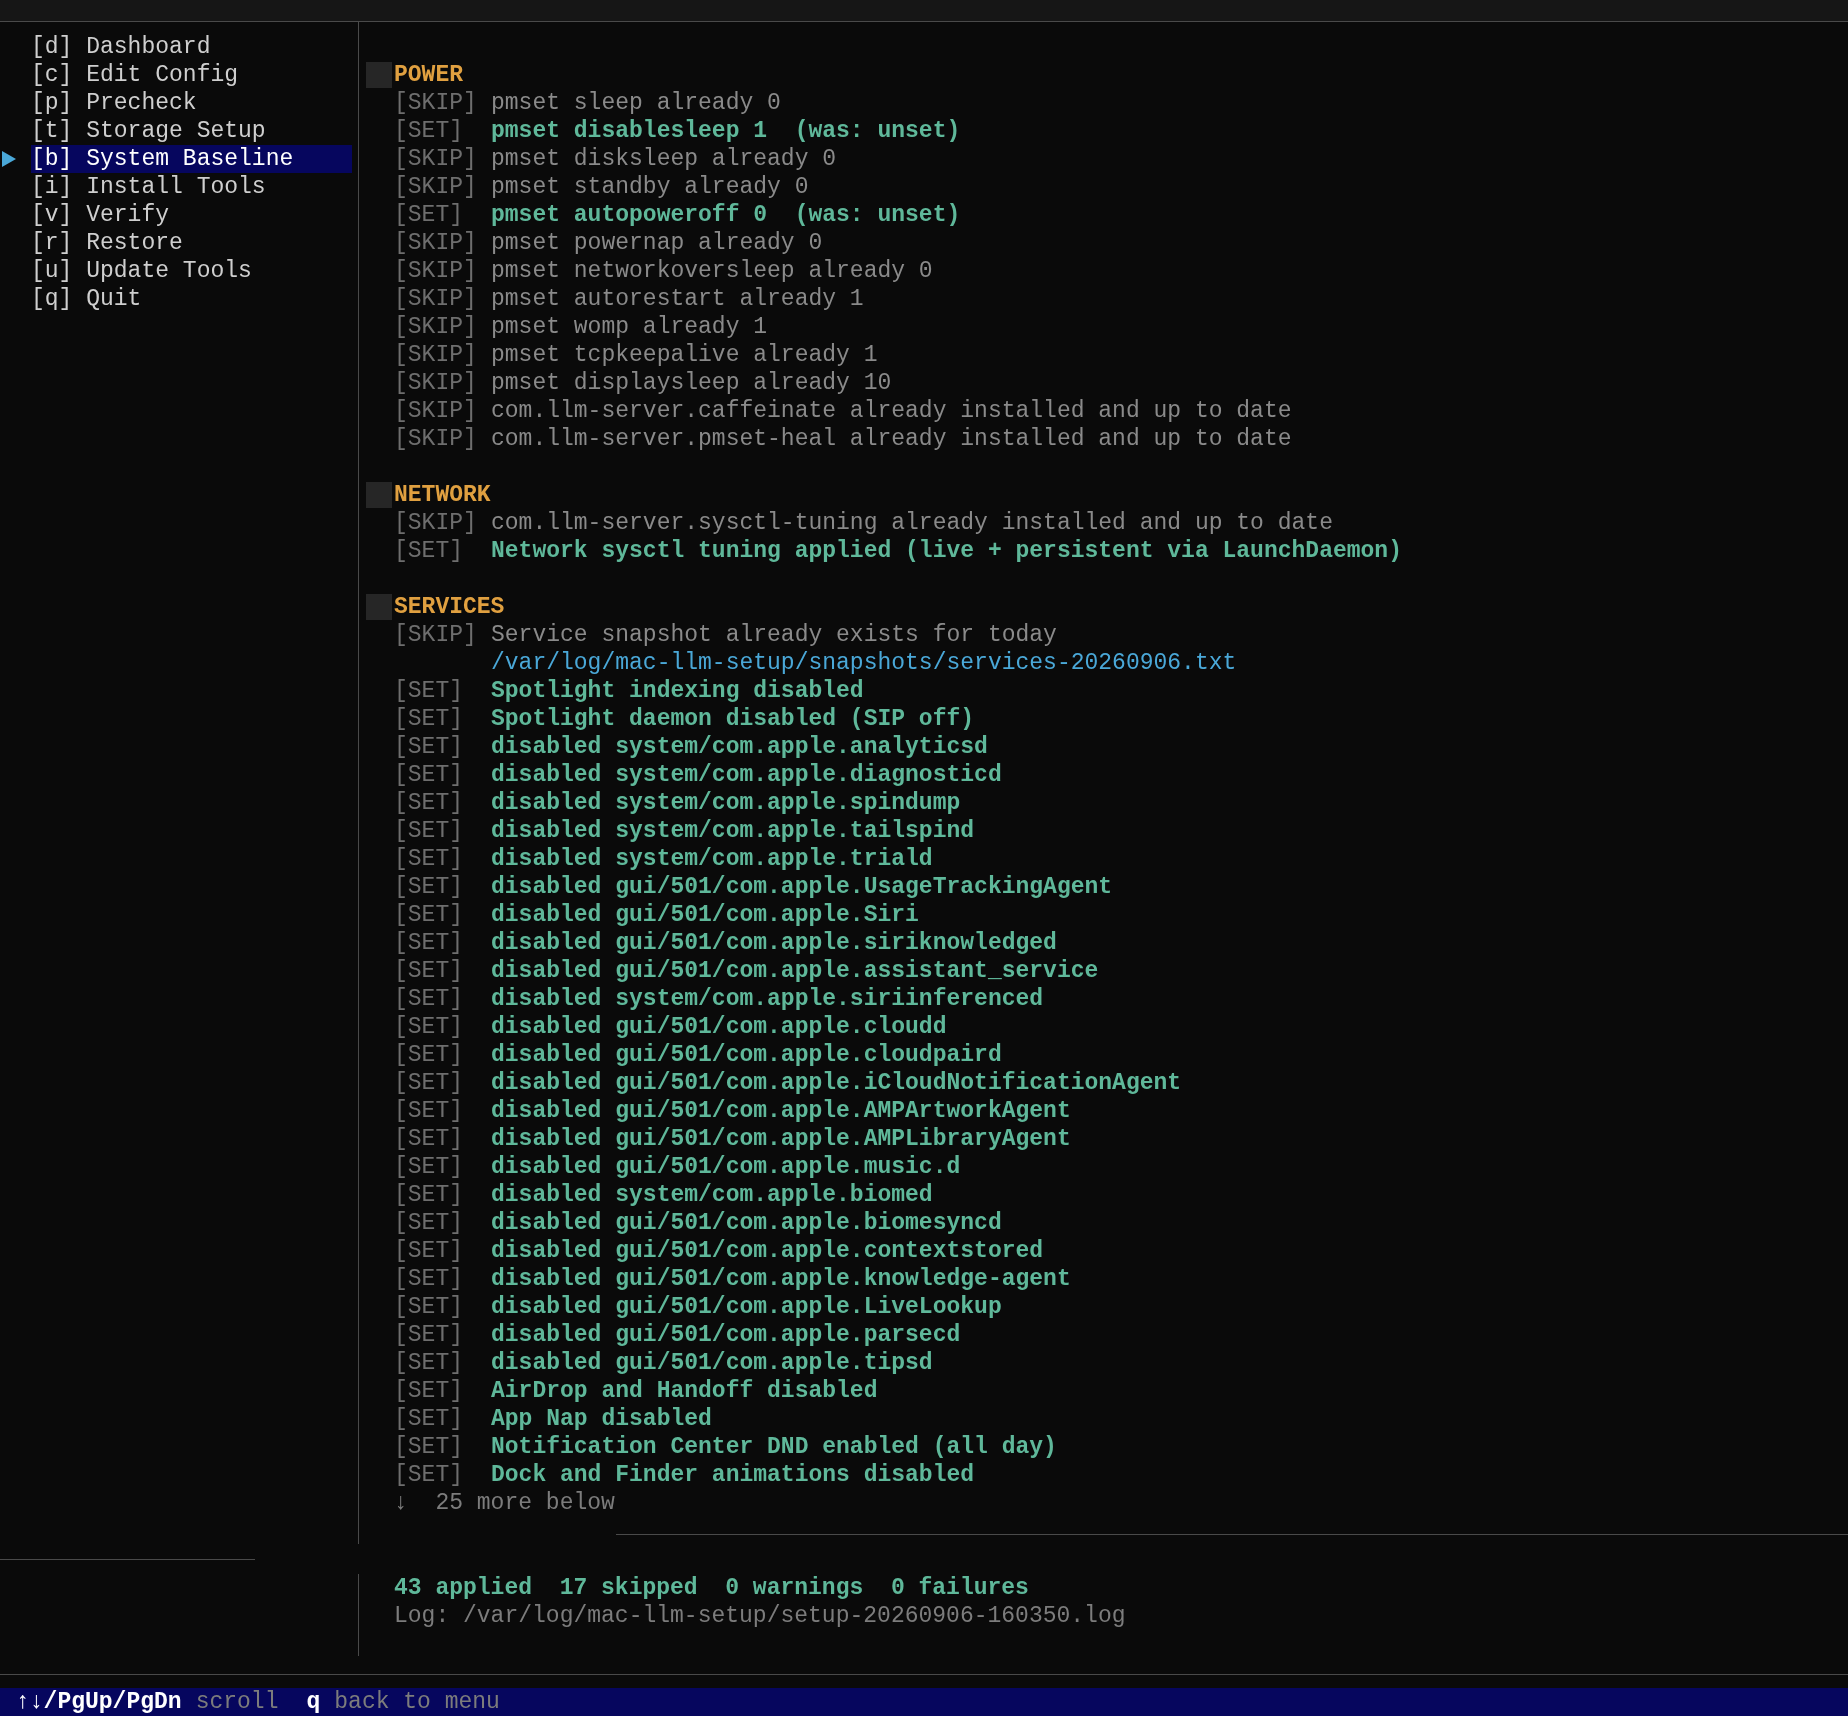  I want to click on log-line: pmset autopoweroff 0 (was: unset), so click(726, 215).